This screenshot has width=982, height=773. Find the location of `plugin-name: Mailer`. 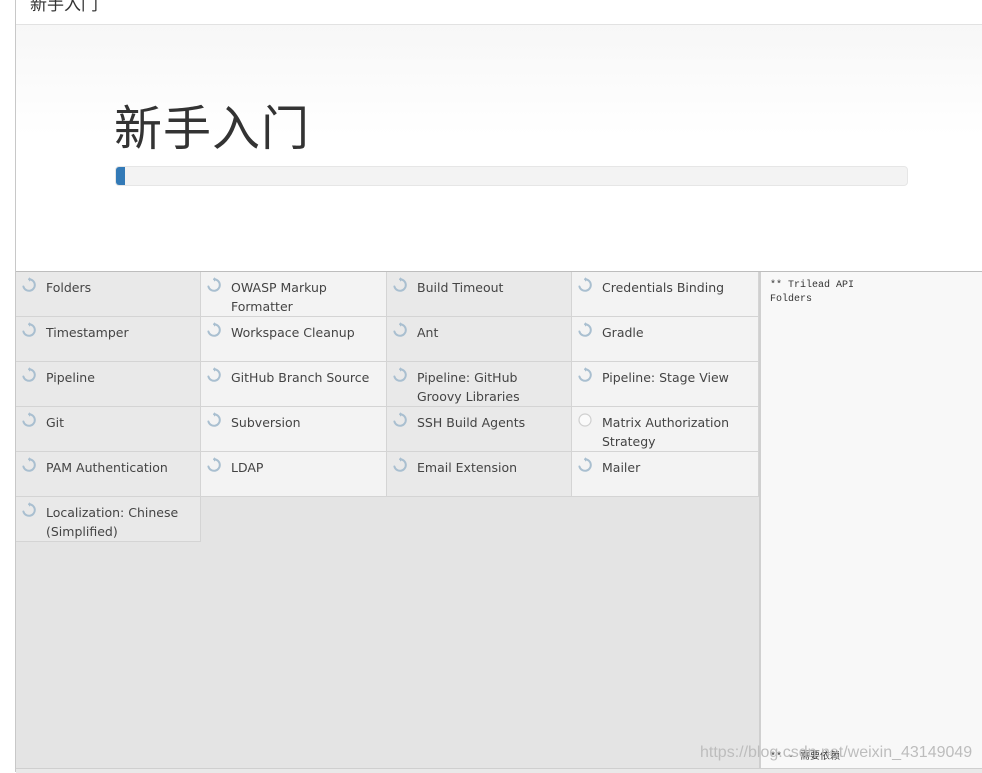

plugin-name: Mailer is located at coordinates (621, 467).